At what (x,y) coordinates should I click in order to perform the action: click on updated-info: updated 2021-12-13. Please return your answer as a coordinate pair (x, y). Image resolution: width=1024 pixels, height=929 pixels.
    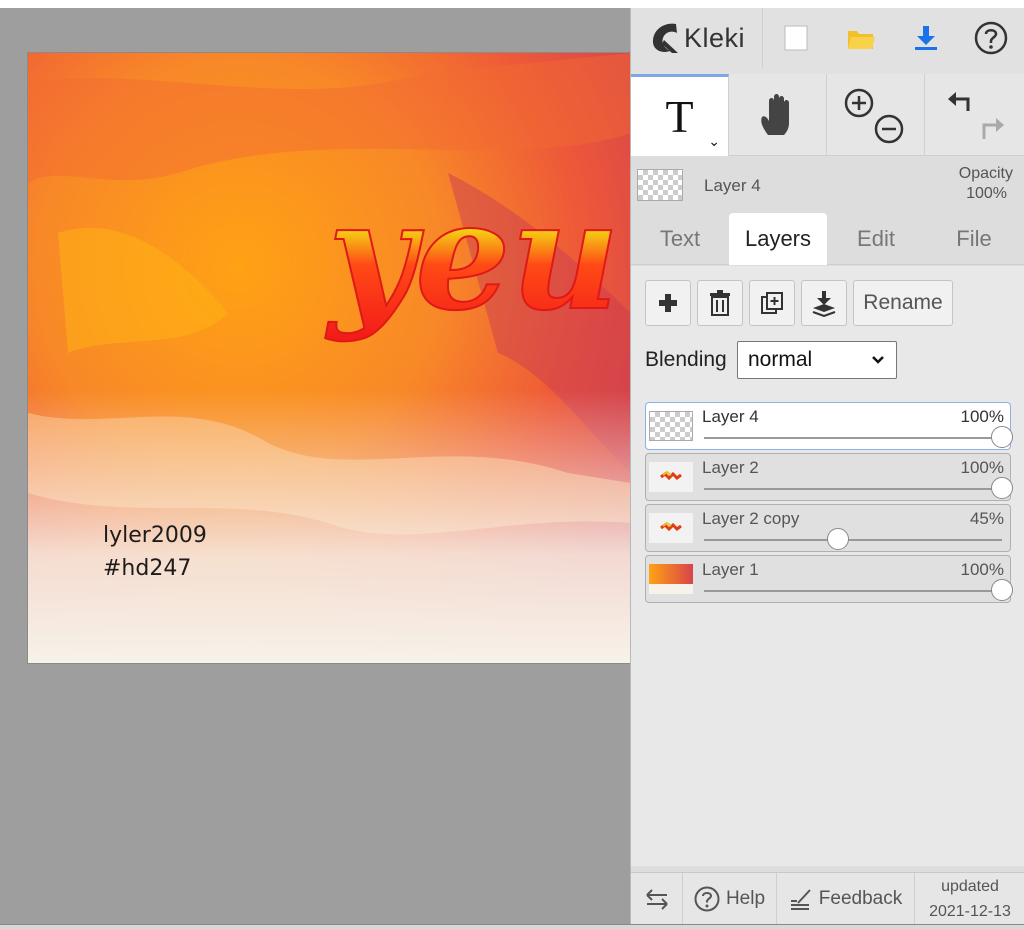
    Looking at the image, I should click on (969, 899).